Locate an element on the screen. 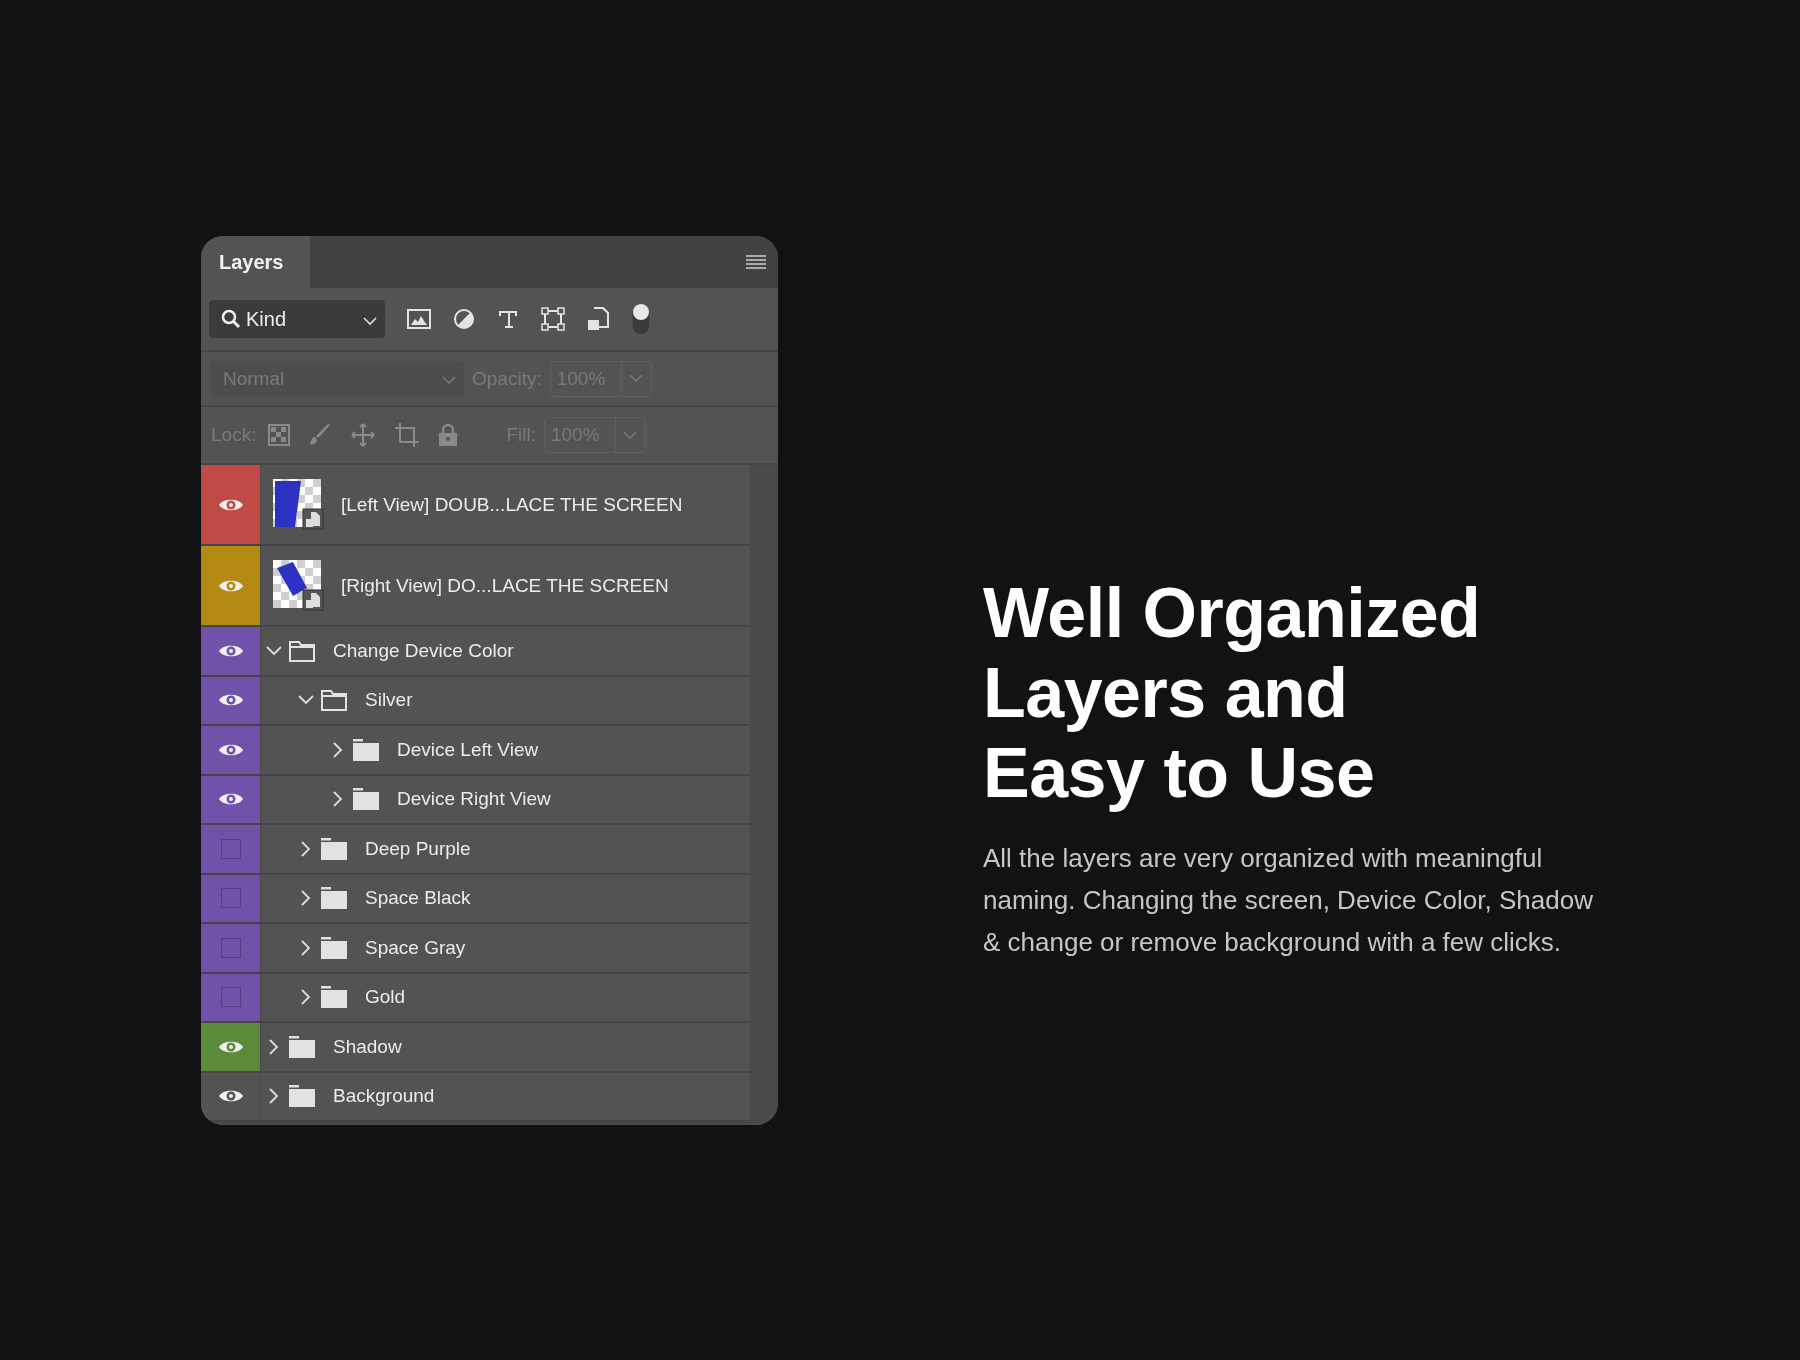 This screenshot has height=1360, width=1800. smart-object-filter-icon is located at coordinates (598, 319).